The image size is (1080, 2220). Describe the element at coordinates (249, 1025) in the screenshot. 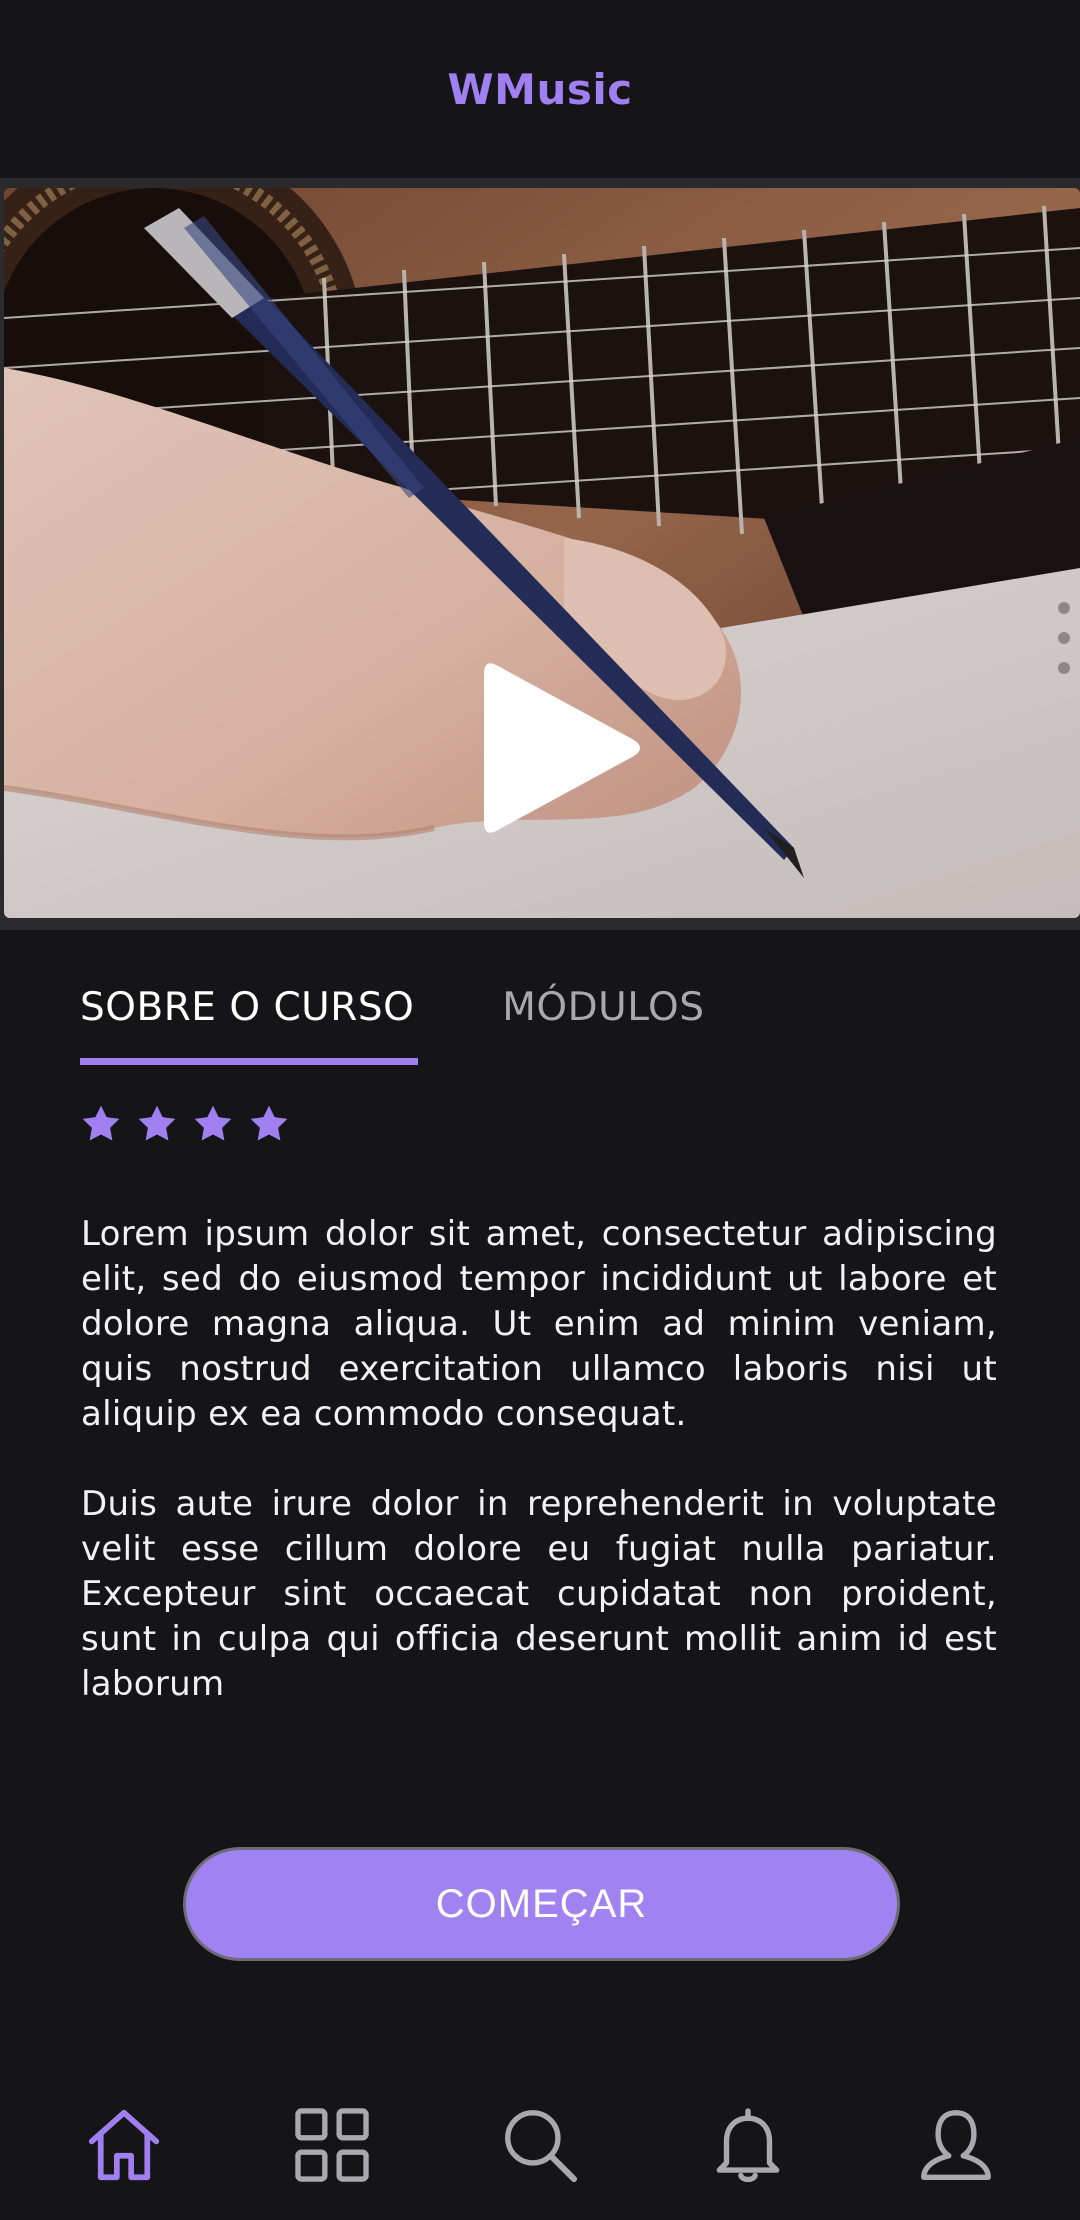

I see `tab-about-course: SOBRE O CURSO` at that location.